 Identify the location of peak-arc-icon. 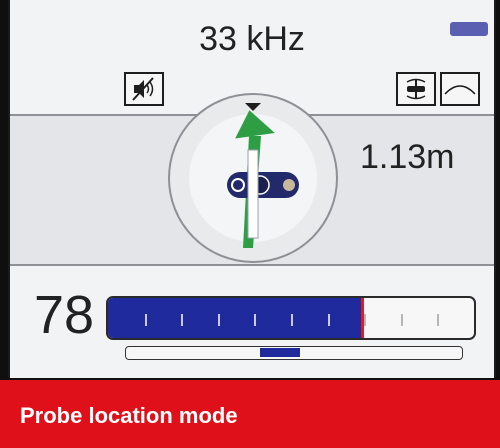
(460, 89).